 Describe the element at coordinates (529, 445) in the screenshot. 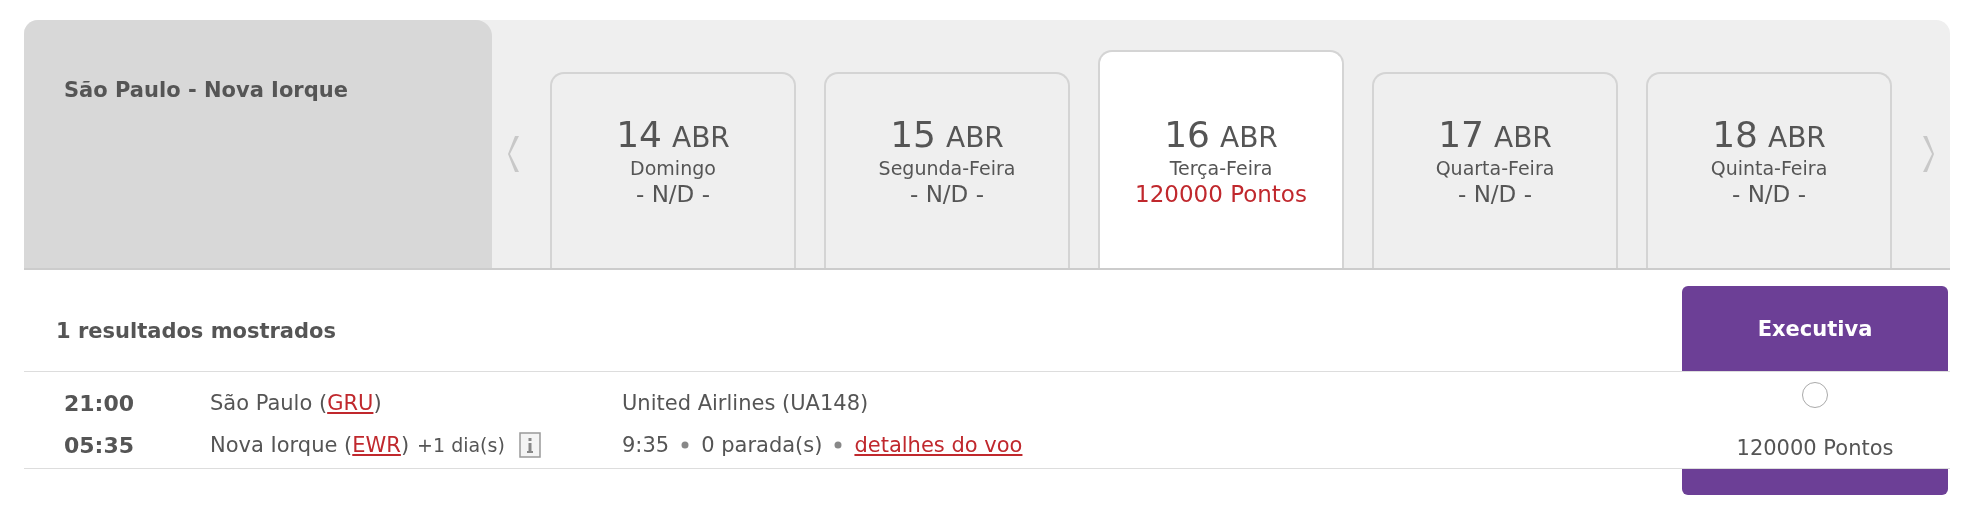

I see `info-icon` at that location.